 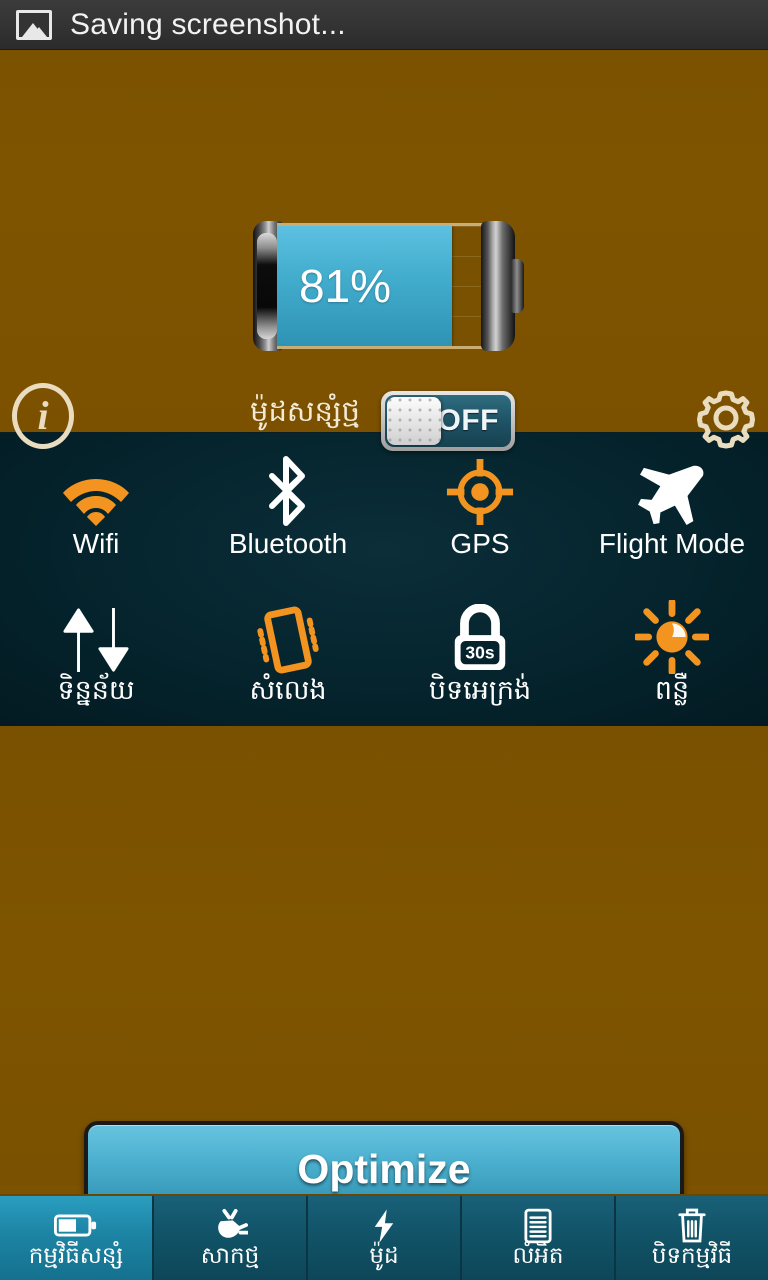 I want to click on tab-label: លំអិត, so click(x=538, y=1255).